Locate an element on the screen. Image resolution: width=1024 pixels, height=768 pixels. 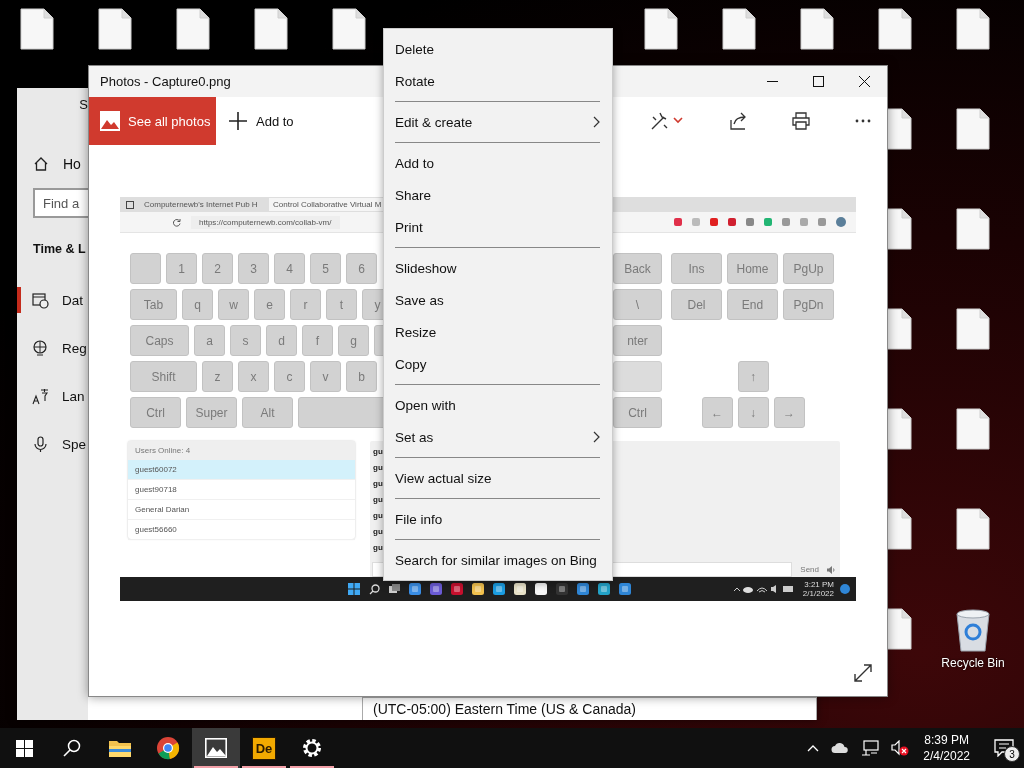
notification-count-badge: 3 is located at coordinates (1012, 754).